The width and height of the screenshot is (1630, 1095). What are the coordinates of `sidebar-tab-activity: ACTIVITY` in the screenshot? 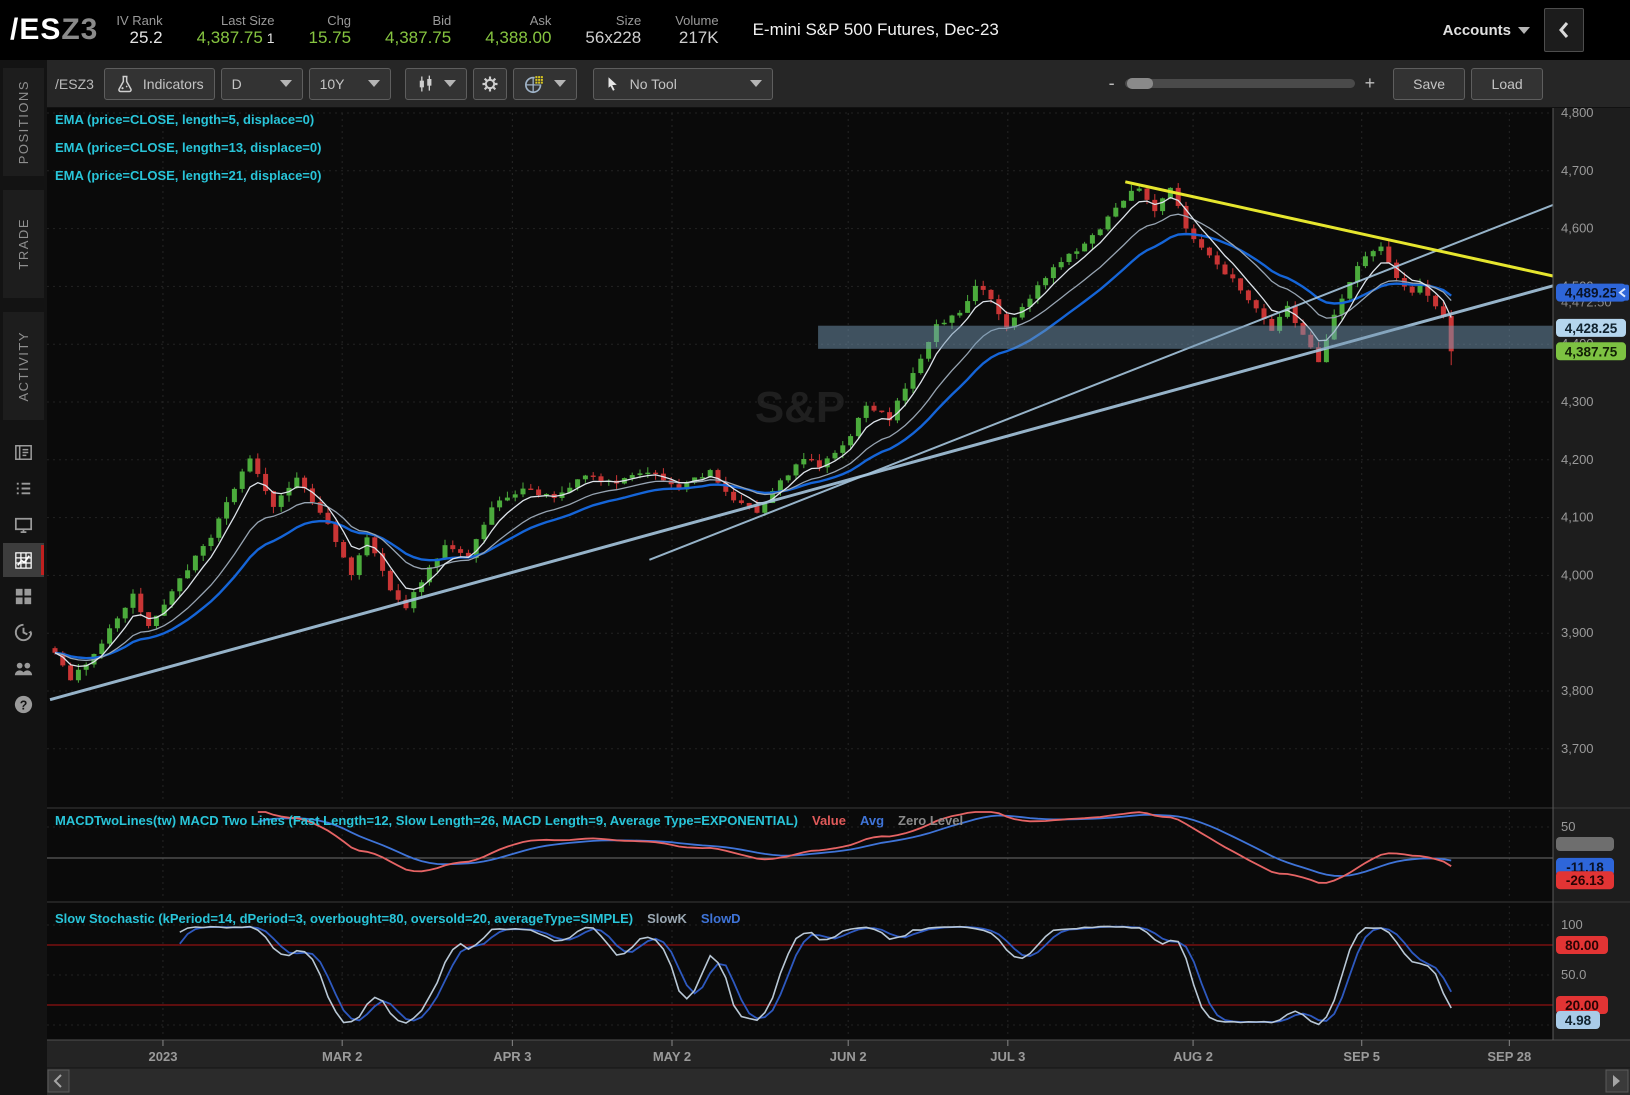 It's located at (23, 366).